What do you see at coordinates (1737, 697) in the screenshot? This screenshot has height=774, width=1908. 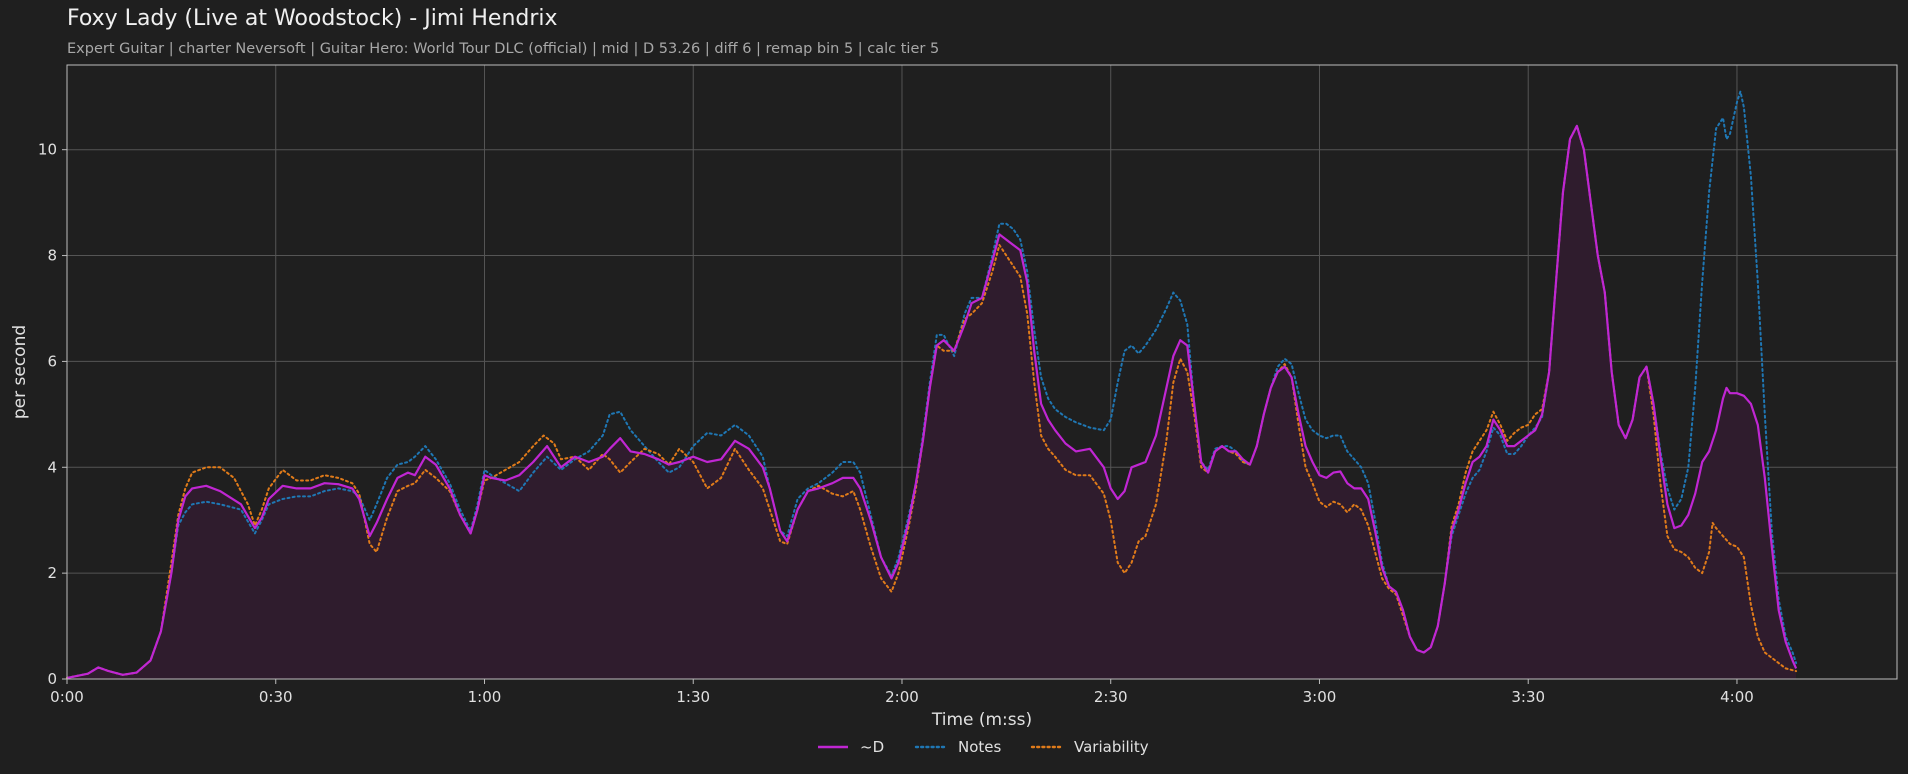 I see `x-tick-label: 4:00` at bounding box center [1737, 697].